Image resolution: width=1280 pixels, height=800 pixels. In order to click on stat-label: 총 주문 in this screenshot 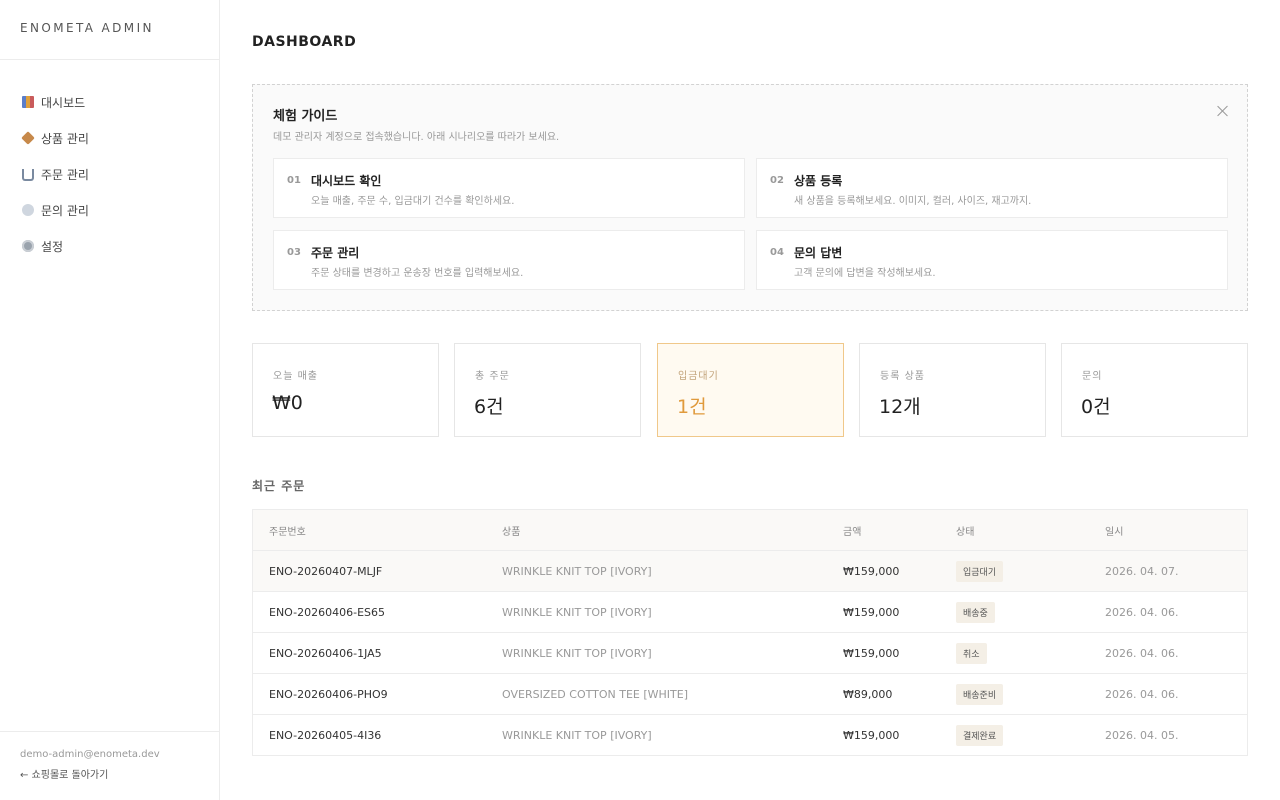, I will do `click(492, 376)`.